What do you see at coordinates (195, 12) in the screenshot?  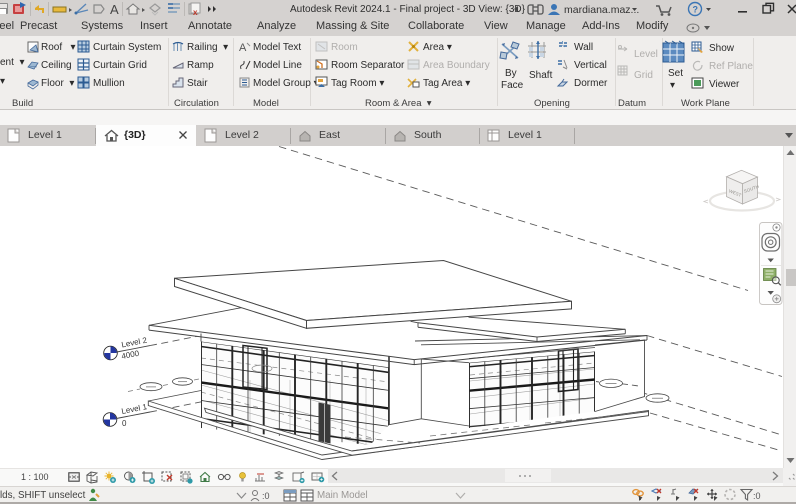 I see `svg-text: x` at bounding box center [195, 12].